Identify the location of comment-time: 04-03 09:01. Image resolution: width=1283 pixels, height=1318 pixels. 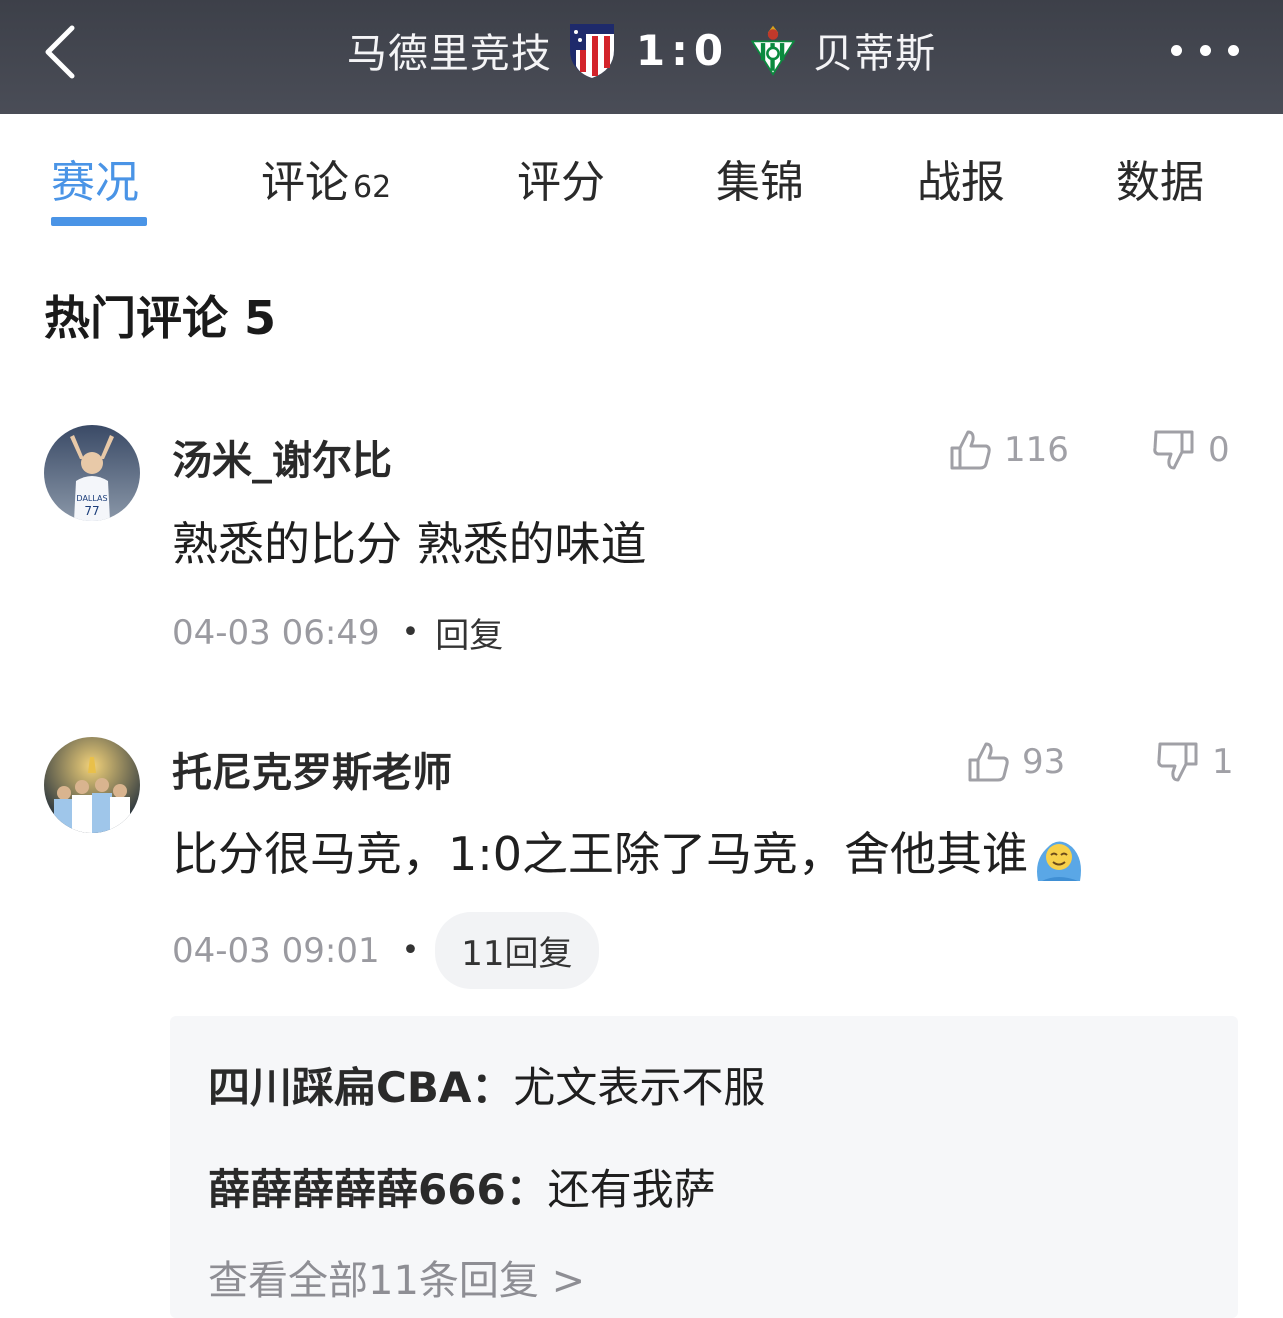
(276, 950).